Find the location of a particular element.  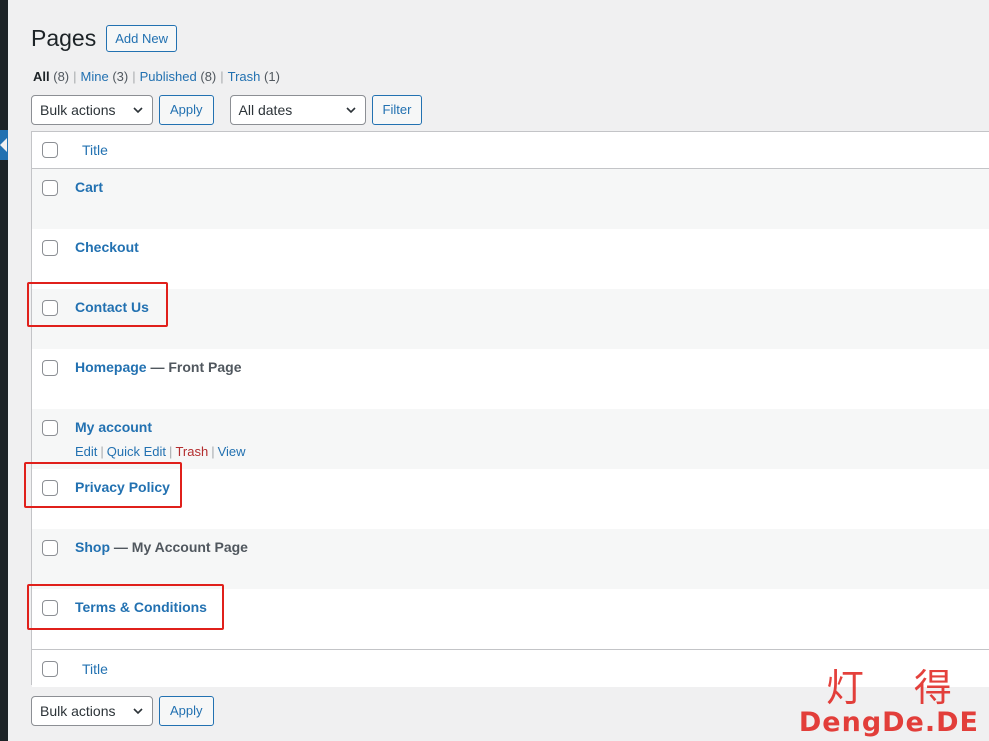

view-all-link: All (8) is located at coordinates (51, 76).